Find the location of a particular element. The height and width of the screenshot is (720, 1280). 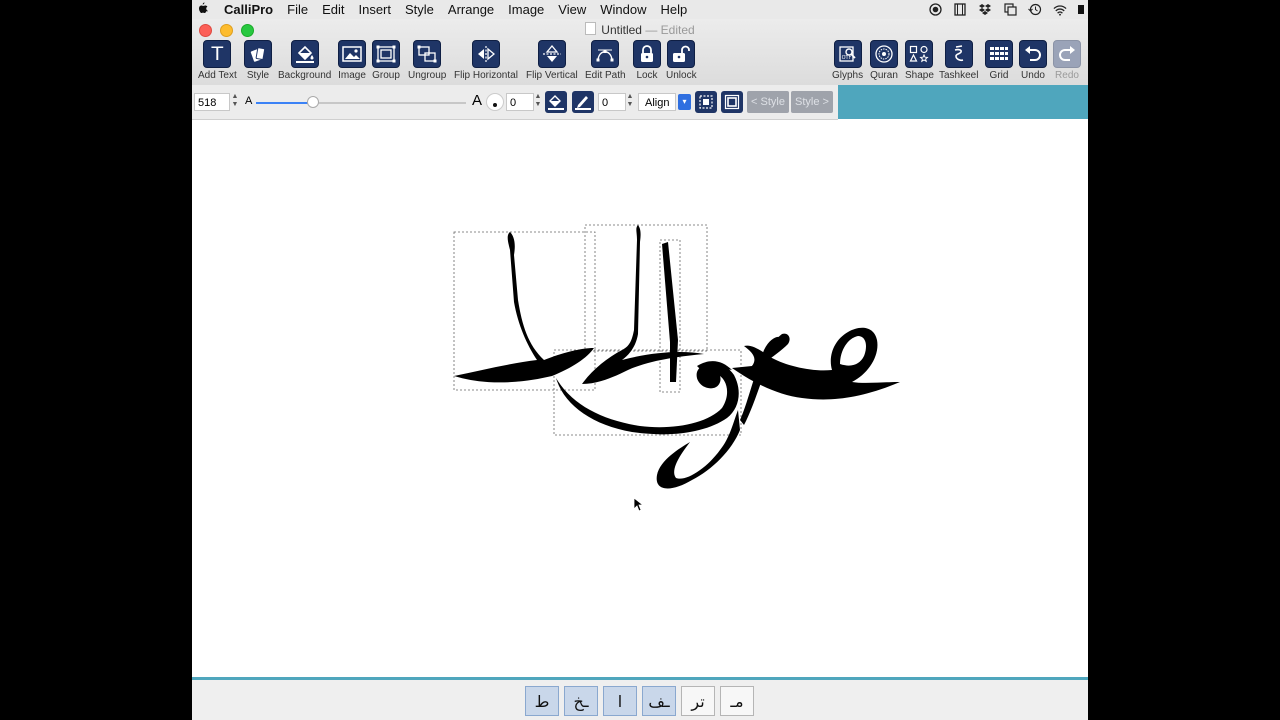

lock-tool: Lock is located at coordinates (647, 60).